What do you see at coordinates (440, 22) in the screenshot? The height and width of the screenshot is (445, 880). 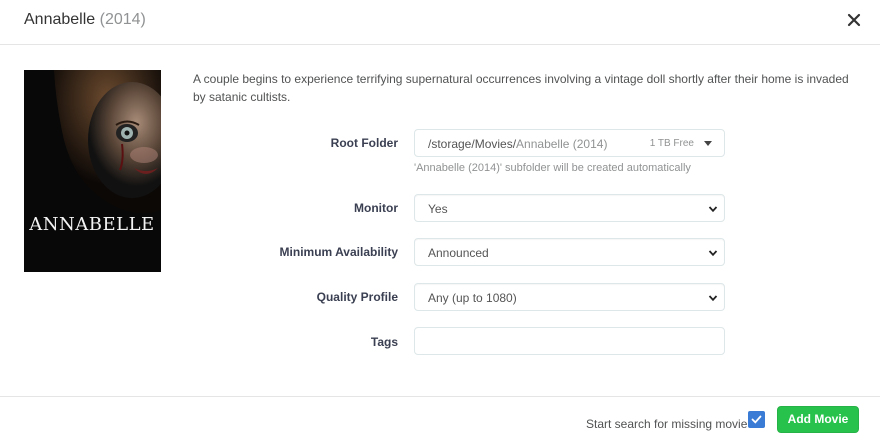 I see `modal-header: Annabelle (2014)` at bounding box center [440, 22].